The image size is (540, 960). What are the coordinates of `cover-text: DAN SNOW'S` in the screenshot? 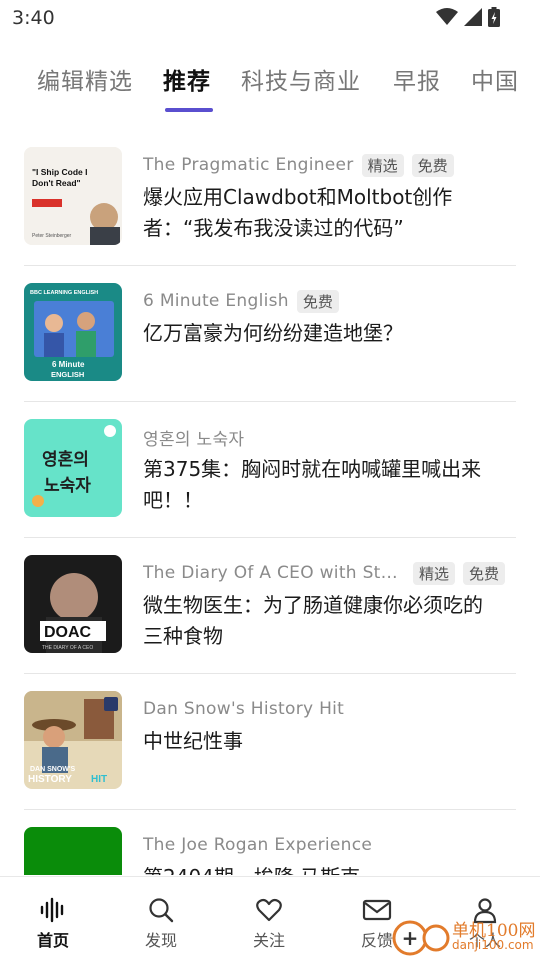 It's located at (53, 769).